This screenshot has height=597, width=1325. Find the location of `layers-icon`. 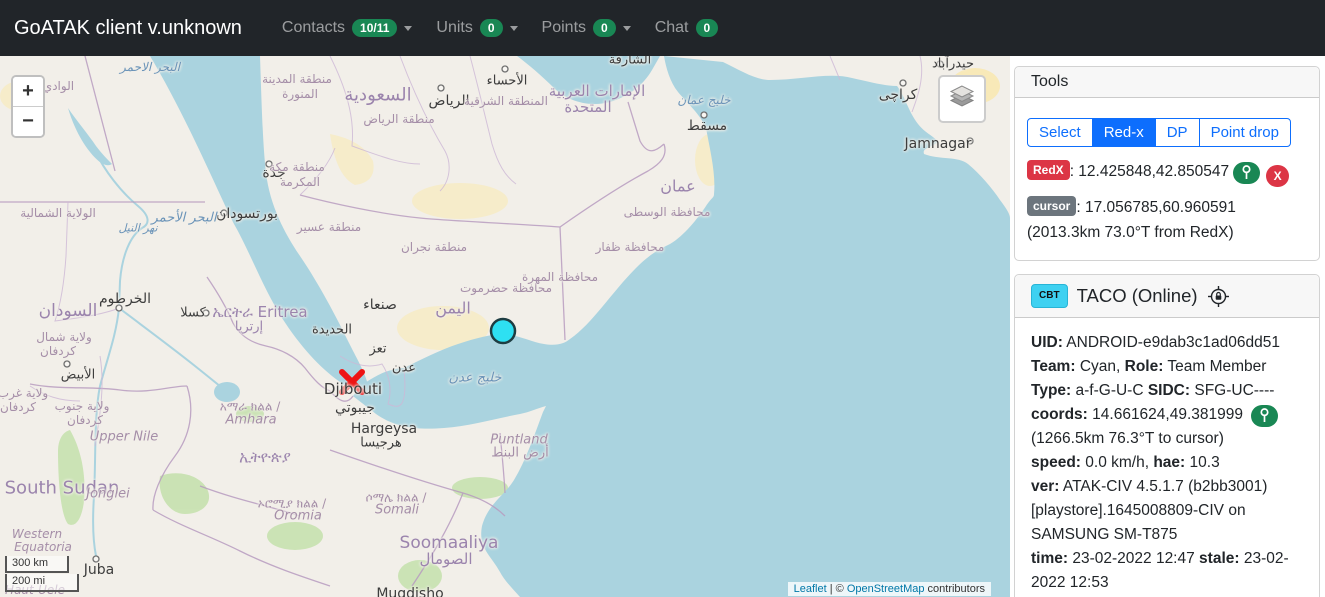

layers-icon is located at coordinates (962, 99).